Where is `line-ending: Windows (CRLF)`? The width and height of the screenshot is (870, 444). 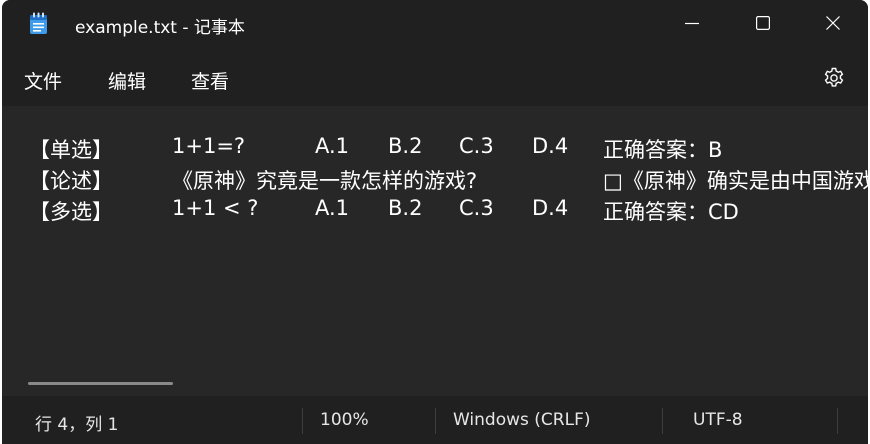 line-ending: Windows (CRLF) is located at coordinates (522, 420).